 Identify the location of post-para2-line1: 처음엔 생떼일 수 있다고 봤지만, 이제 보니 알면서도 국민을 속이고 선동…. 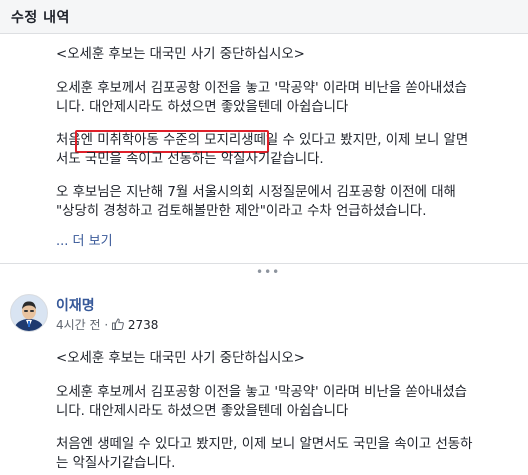
(264, 444).